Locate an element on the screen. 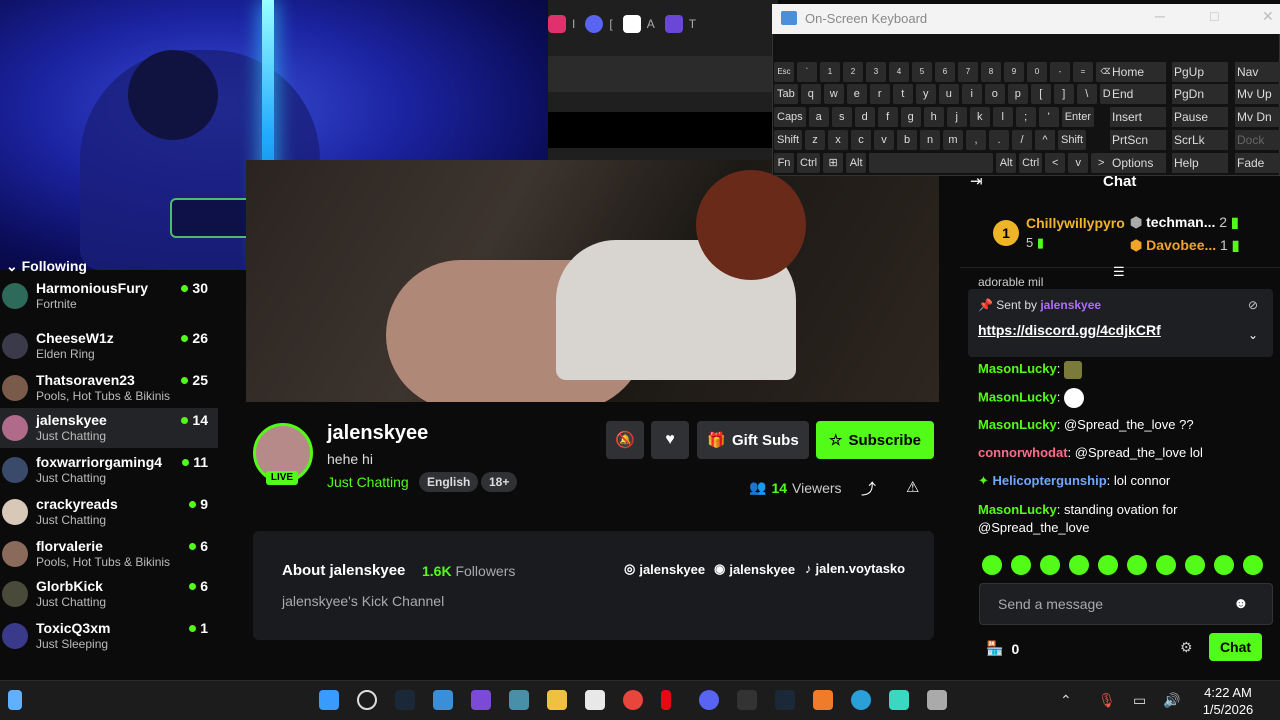 This screenshot has height=720, width=1280. osk-key: Fn is located at coordinates (784, 163).